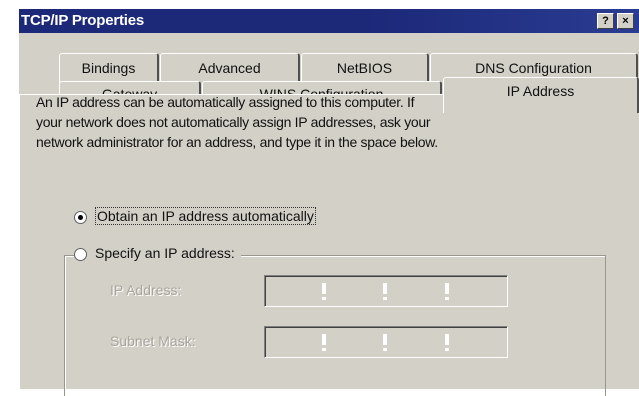 The image size is (639, 396). Describe the element at coordinates (605, 21) in the screenshot. I see `help-button: ?` at that location.